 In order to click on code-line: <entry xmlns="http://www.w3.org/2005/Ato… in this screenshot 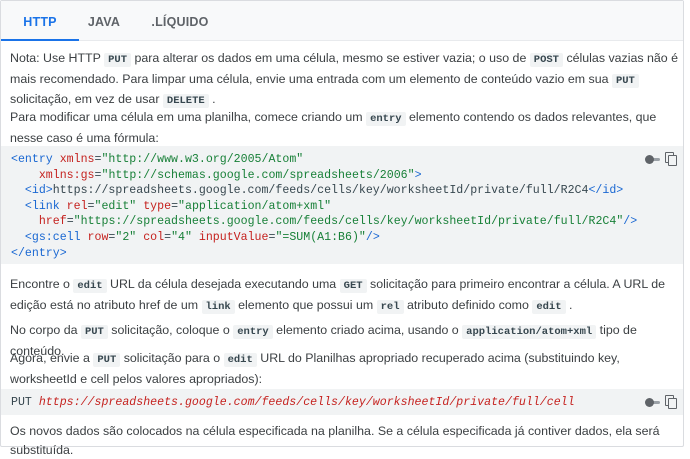, I will do `click(157, 159)`.